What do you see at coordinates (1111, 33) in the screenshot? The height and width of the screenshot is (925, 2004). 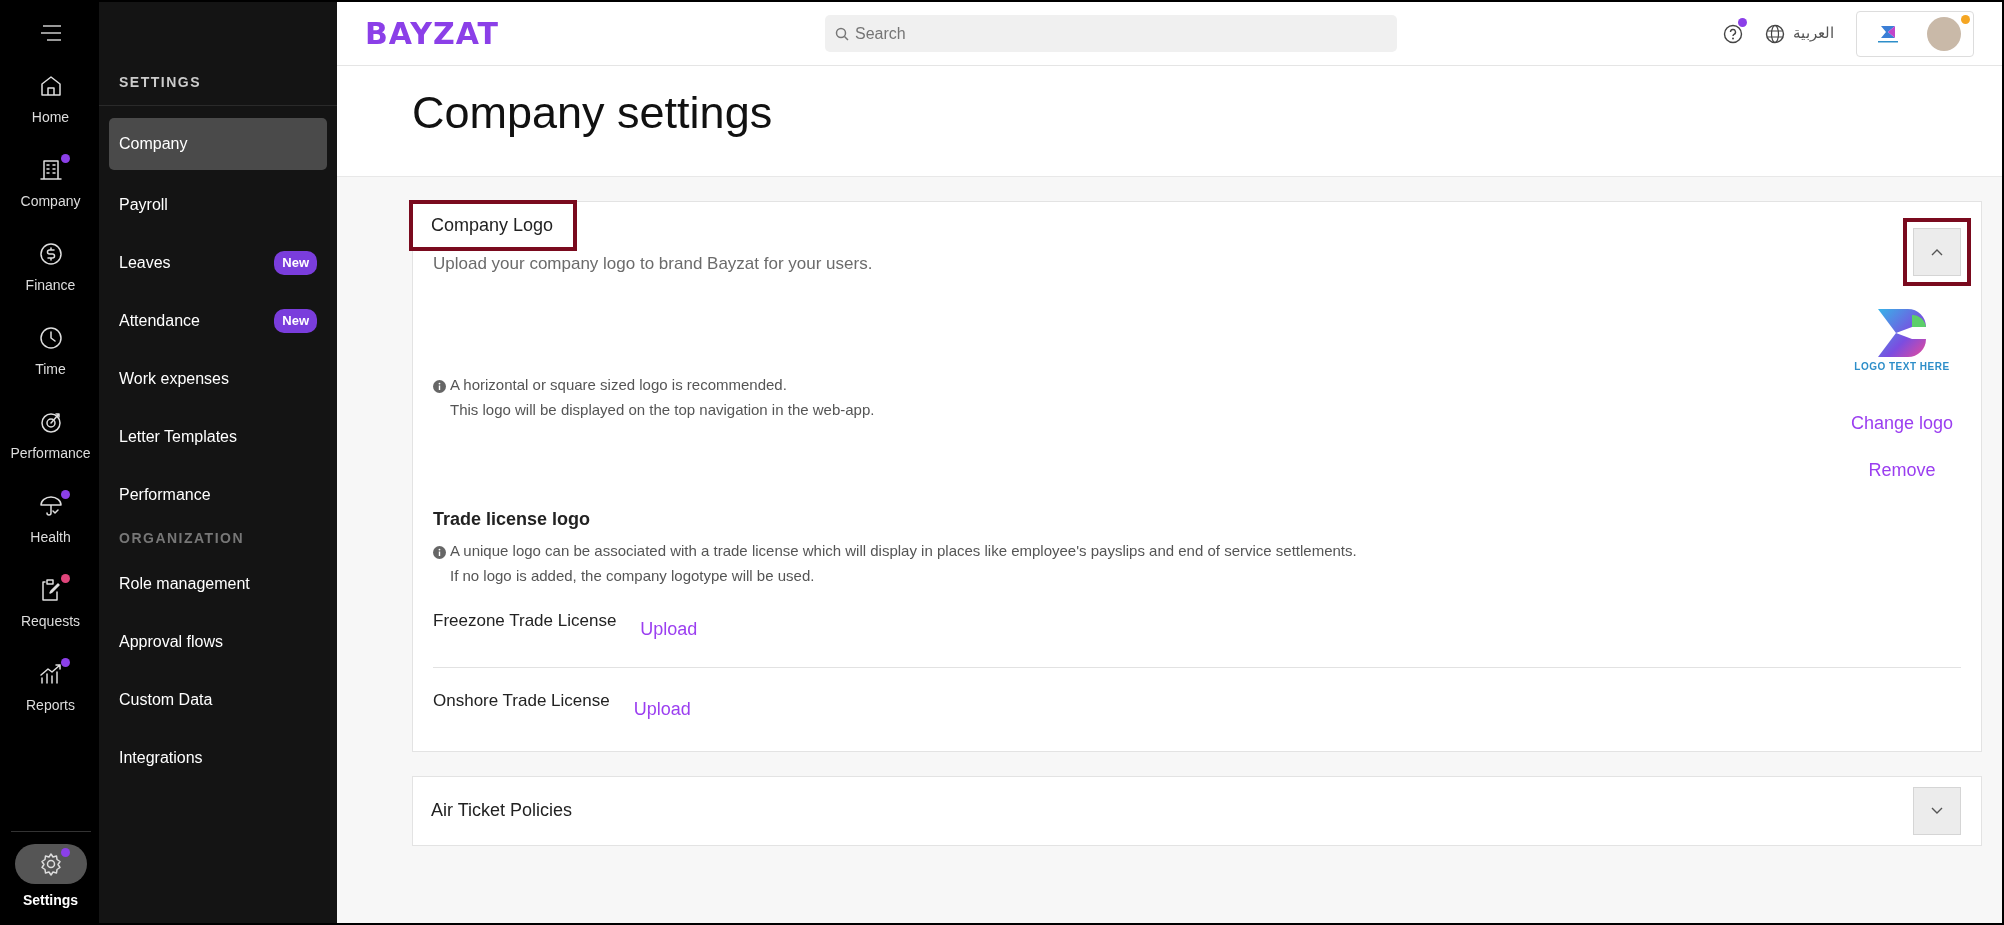 I see `search-field: Search` at bounding box center [1111, 33].